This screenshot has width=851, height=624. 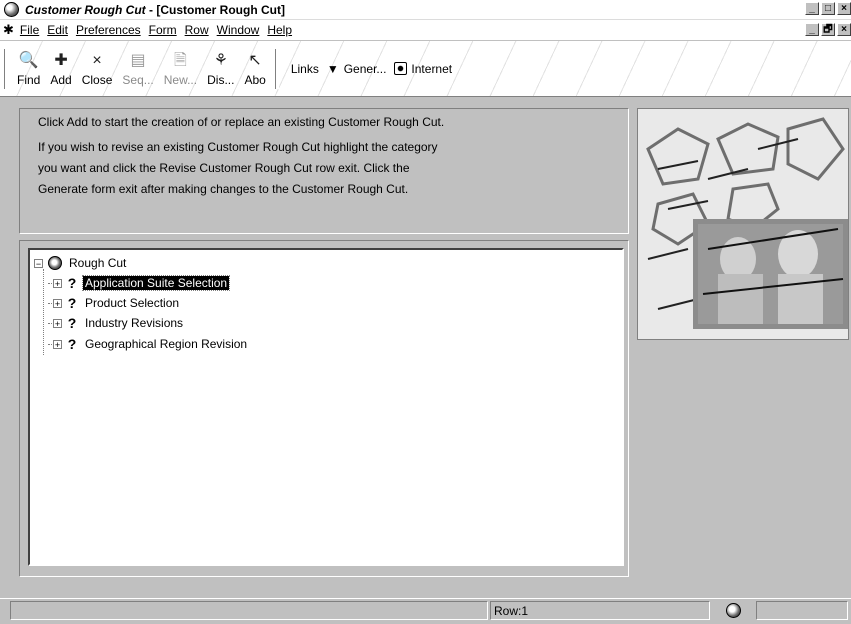 I want to click on tree-node-label: Application Suite Selection, so click(x=156, y=283).